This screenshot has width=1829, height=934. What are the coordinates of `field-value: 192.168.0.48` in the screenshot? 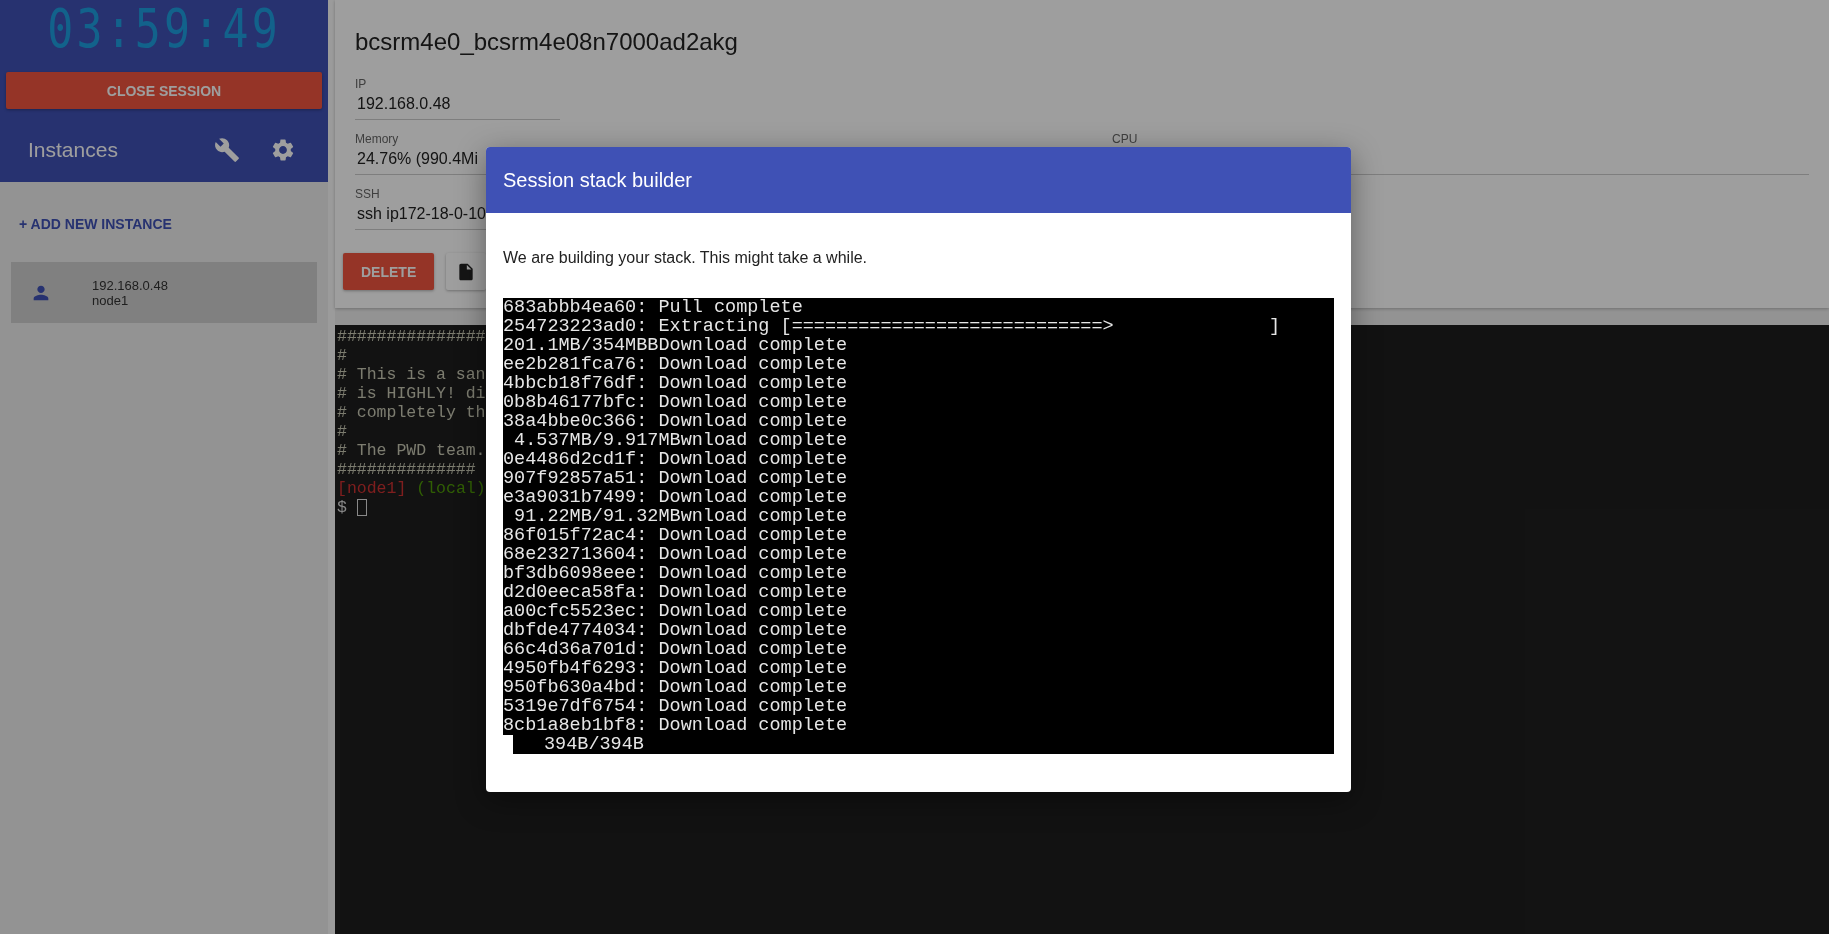 It's located at (404, 104).